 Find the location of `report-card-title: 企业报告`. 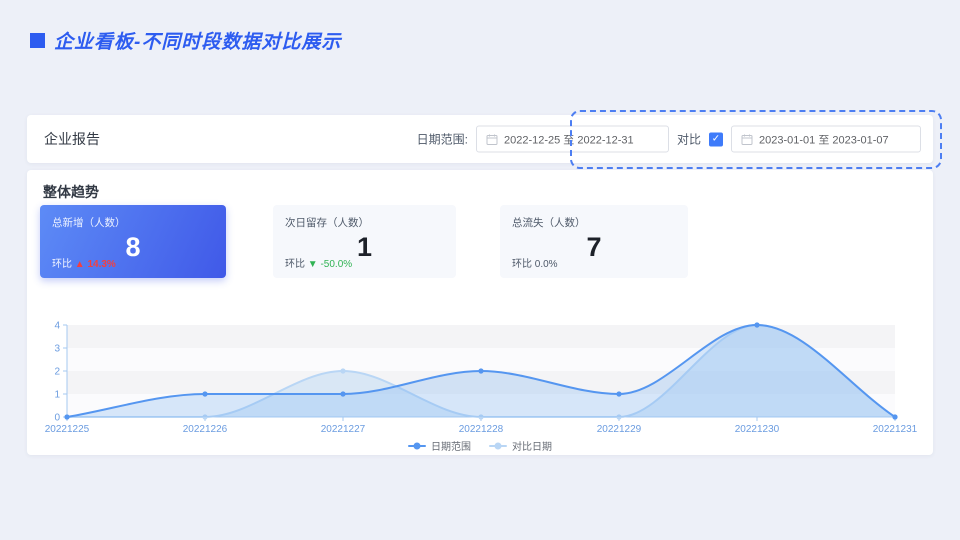

report-card-title: 企业报告 is located at coordinates (72, 139).